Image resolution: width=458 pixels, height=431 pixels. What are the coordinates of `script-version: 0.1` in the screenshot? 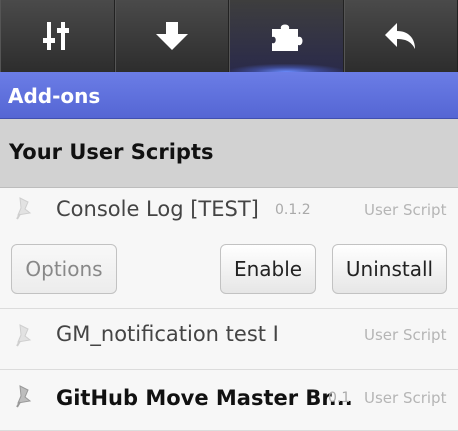 It's located at (339, 398).